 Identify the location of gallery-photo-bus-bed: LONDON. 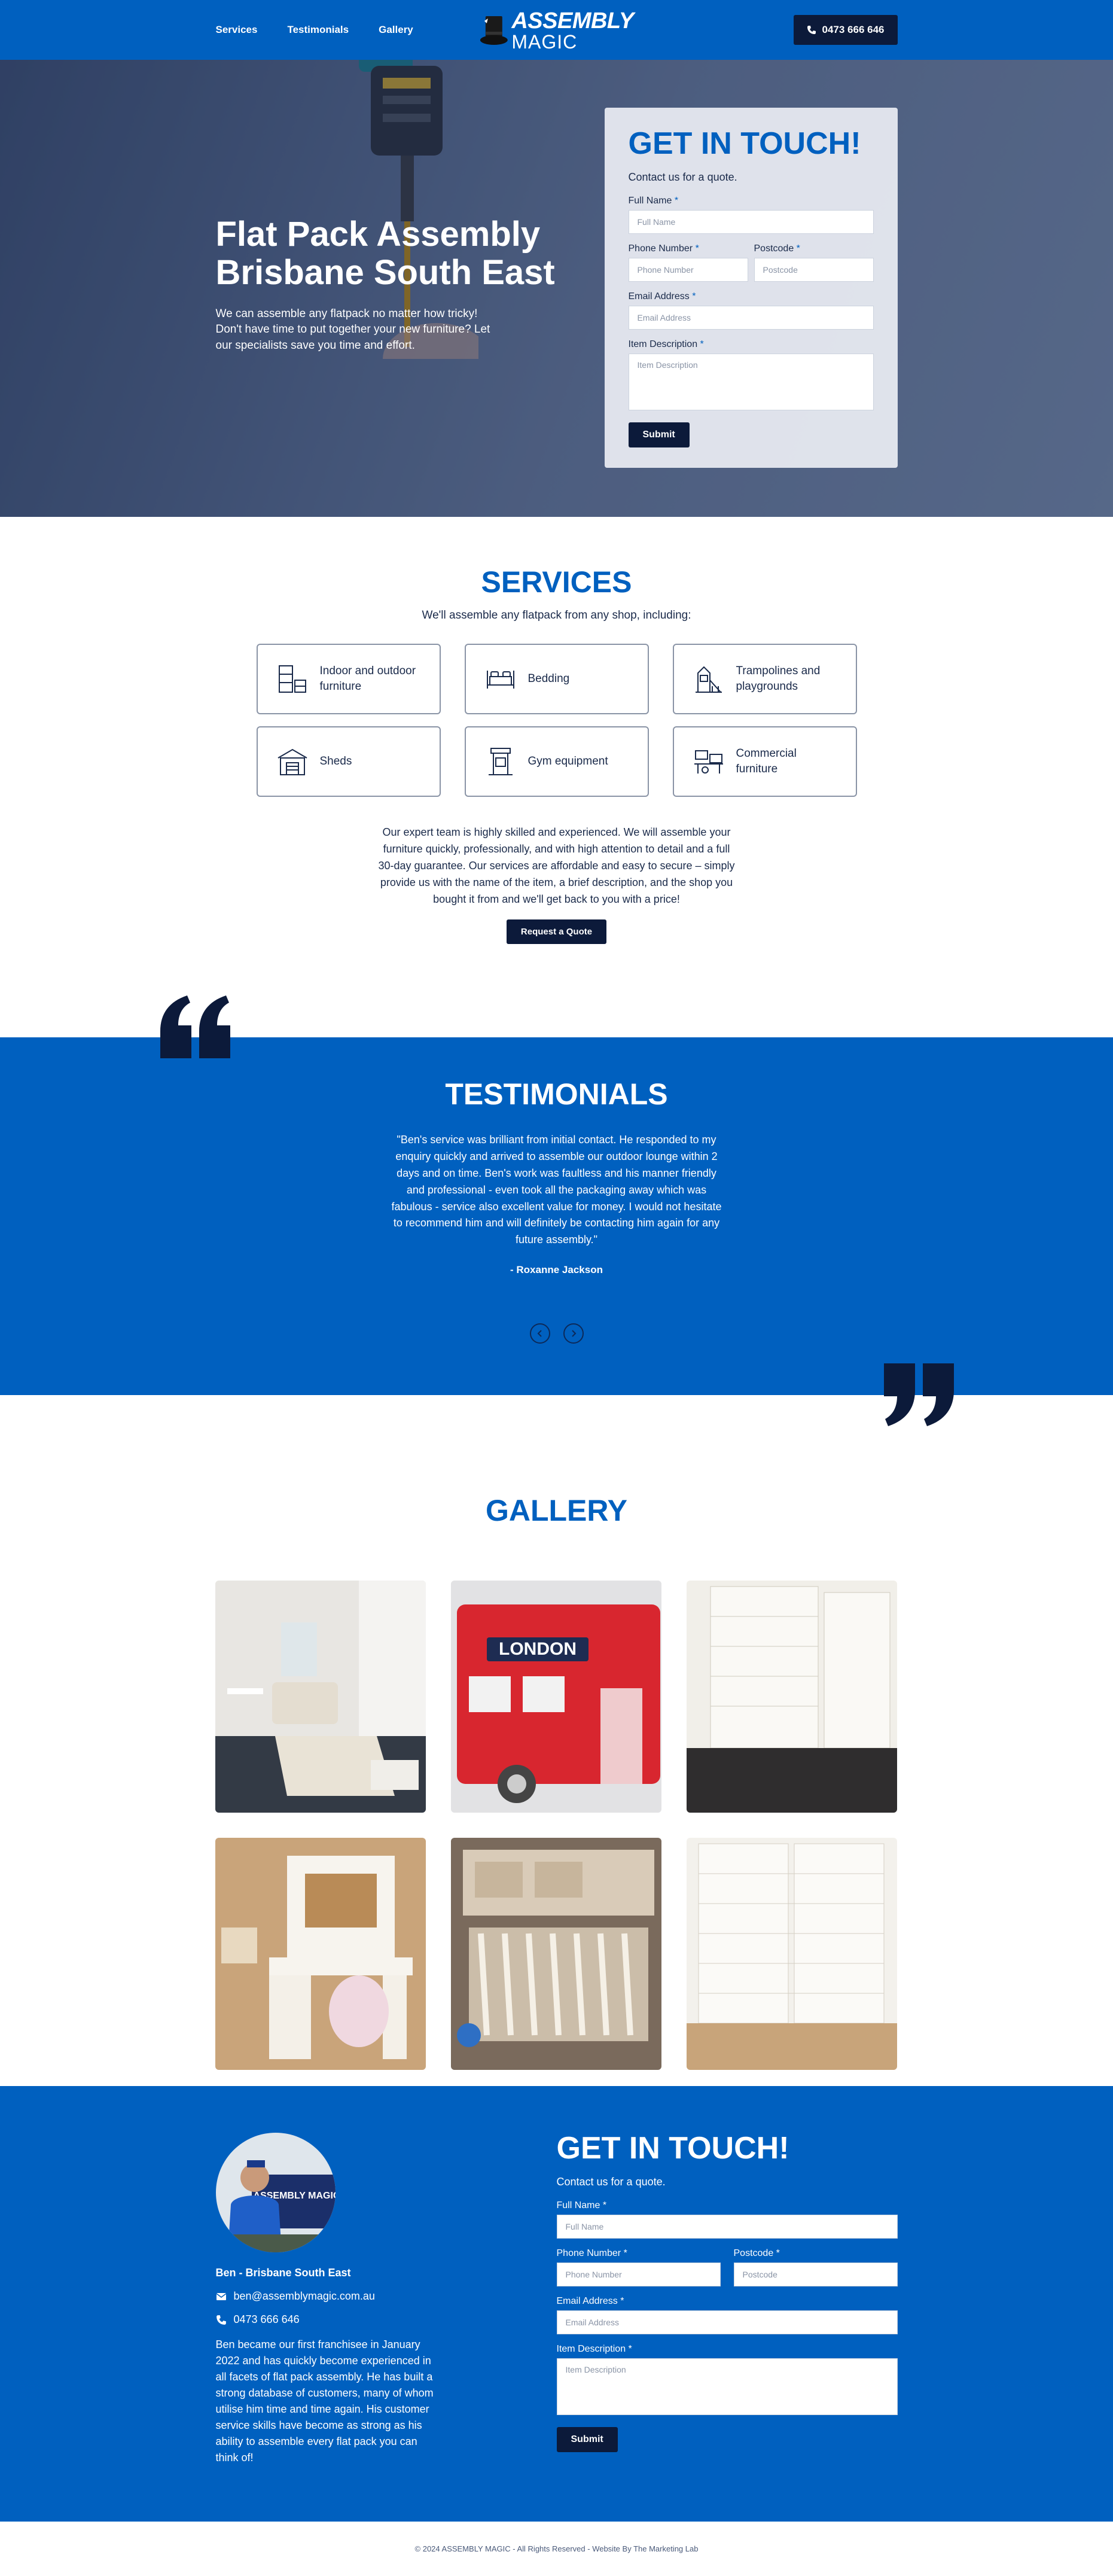
(556, 1697).